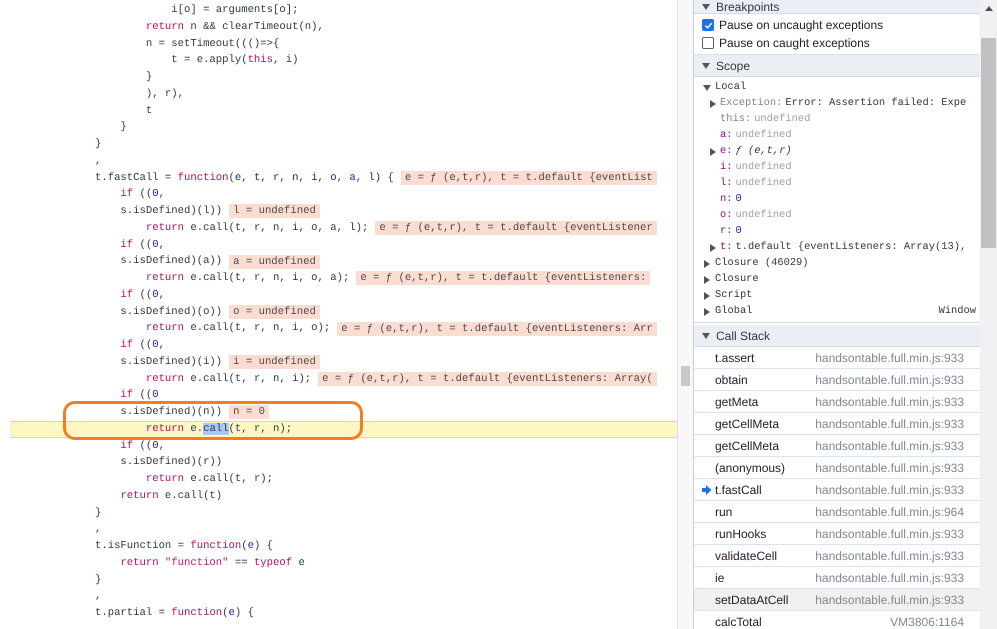 The image size is (997, 629). I want to click on code-line: return e.call(t, r, n, i, o);, so click(237, 328).